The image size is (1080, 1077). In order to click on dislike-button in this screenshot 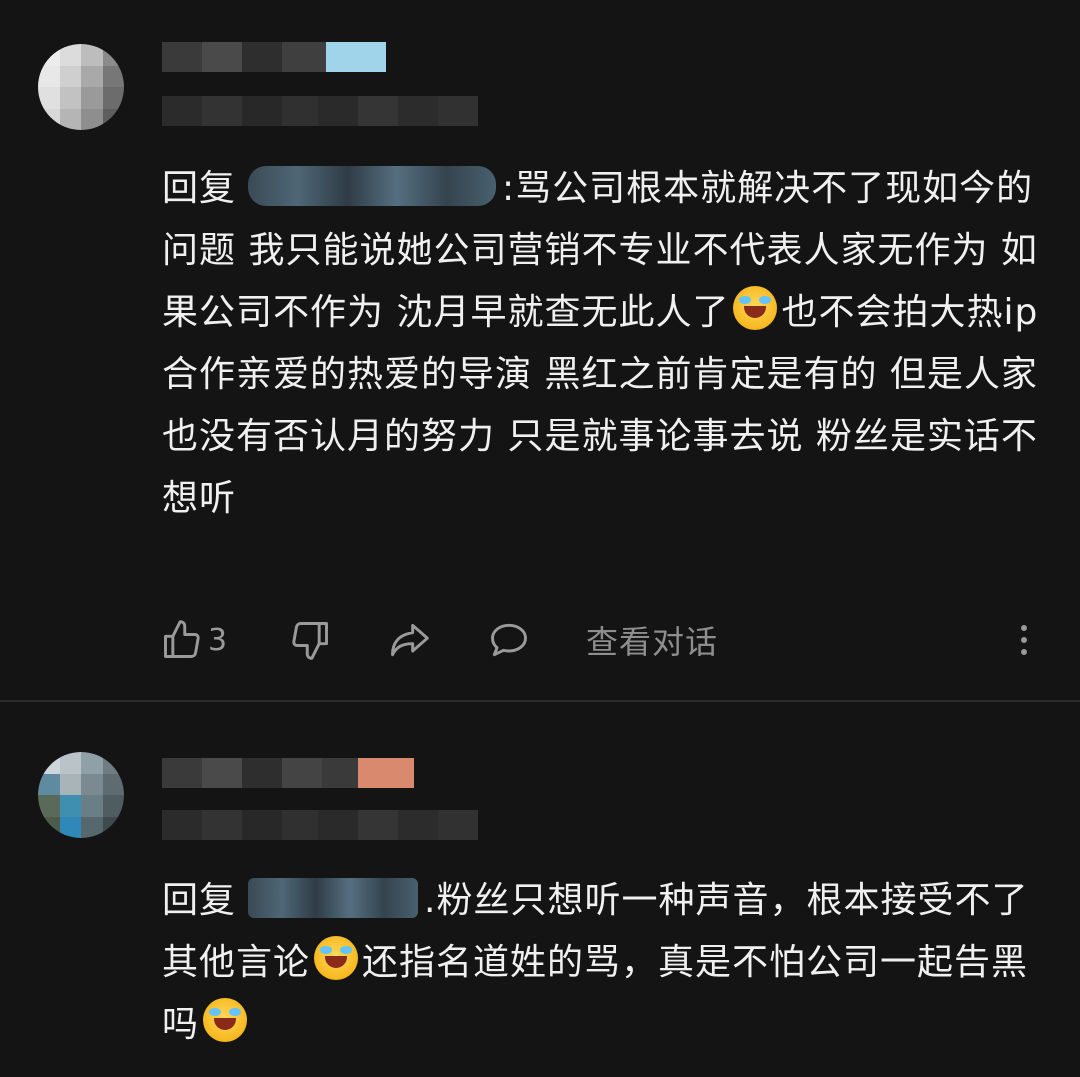, I will do `click(310, 640)`.